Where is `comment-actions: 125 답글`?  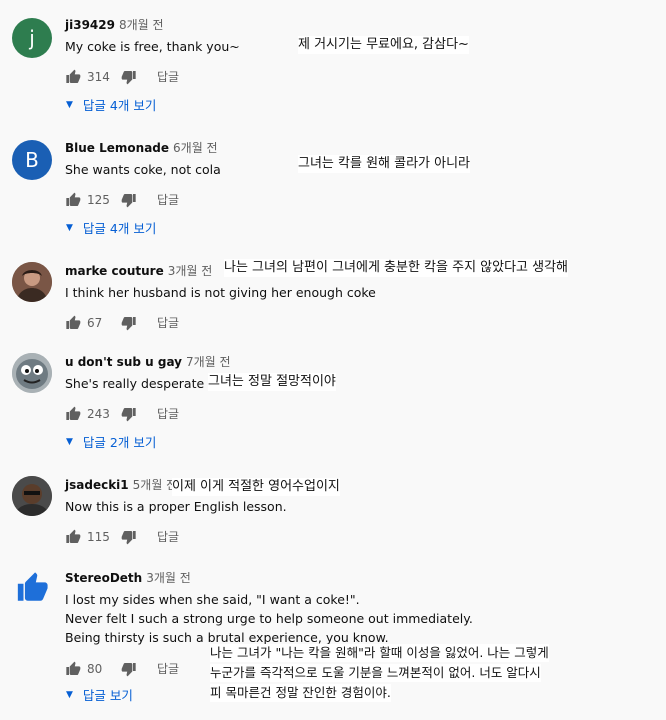
comment-actions: 125 답글 is located at coordinates (122, 199).